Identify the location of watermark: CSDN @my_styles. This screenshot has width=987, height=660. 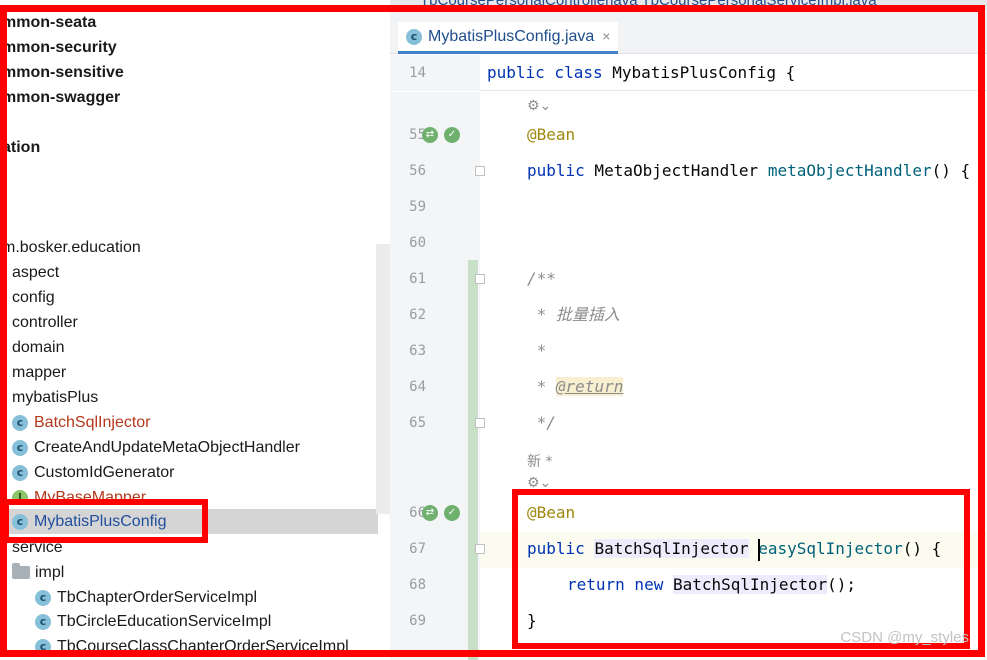
(904, 637).